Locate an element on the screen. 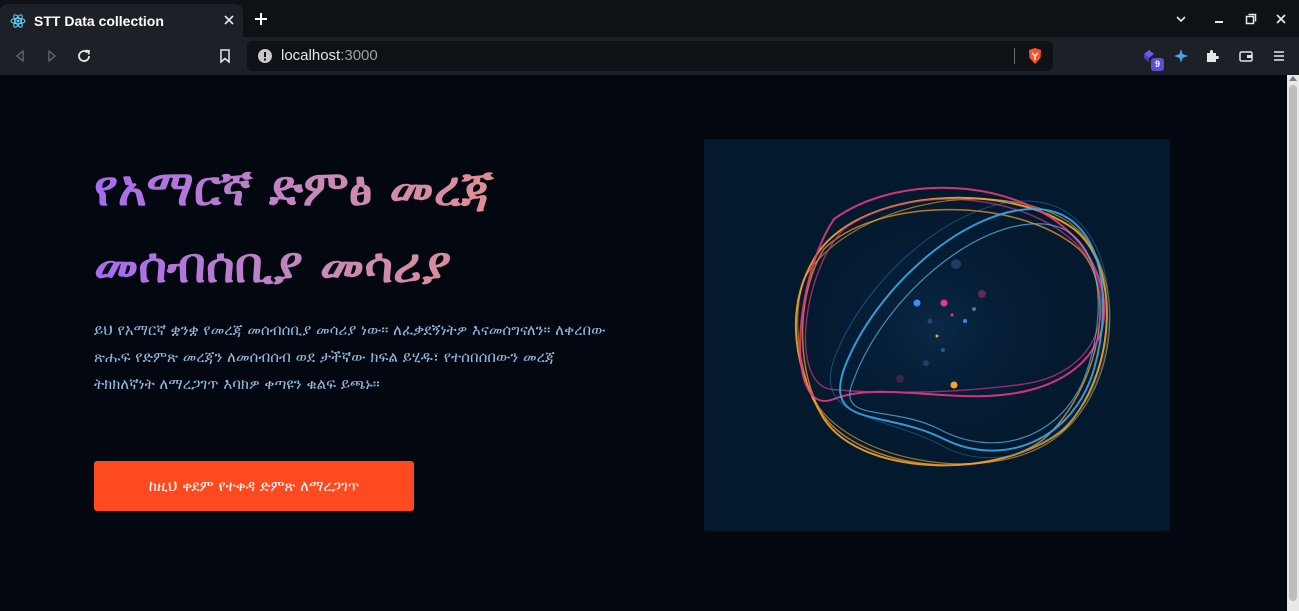 The height and width of the screenshot is (611, 1299). address-bar: localhost:3000 is located at coordinates (650, 56).